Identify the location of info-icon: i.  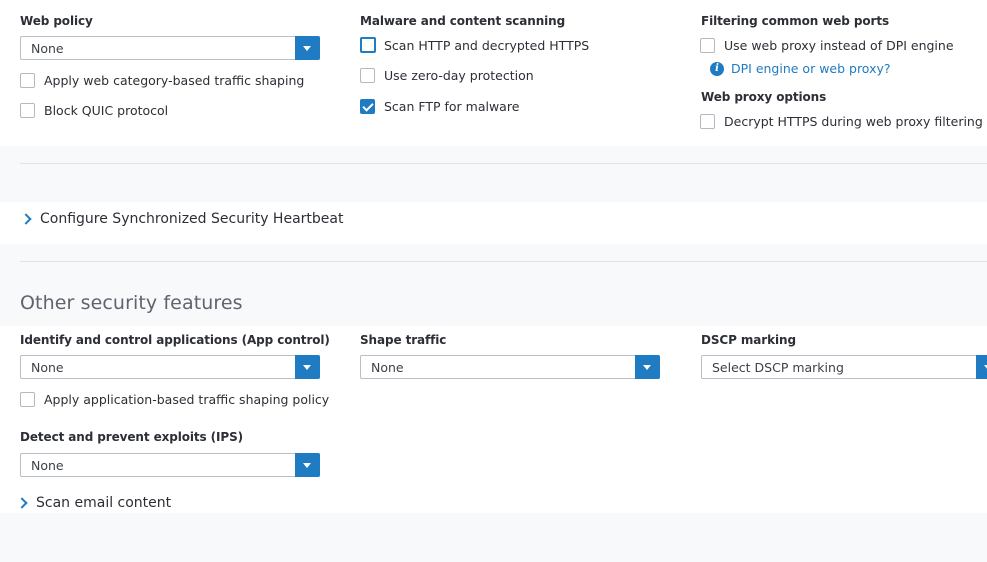
(717, 68).